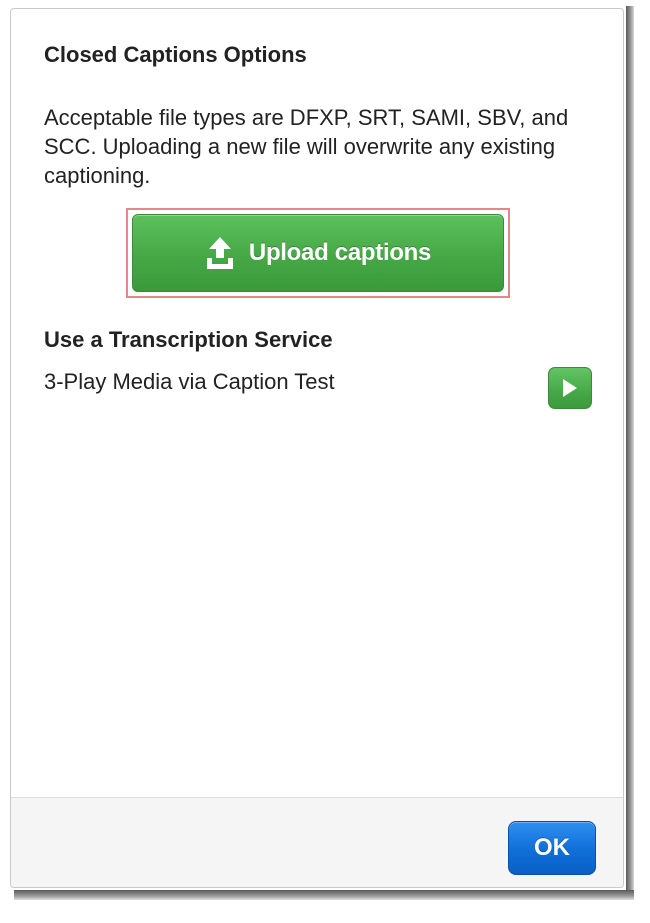  I want to click on window-shadow-bottom, so click(324, 895).